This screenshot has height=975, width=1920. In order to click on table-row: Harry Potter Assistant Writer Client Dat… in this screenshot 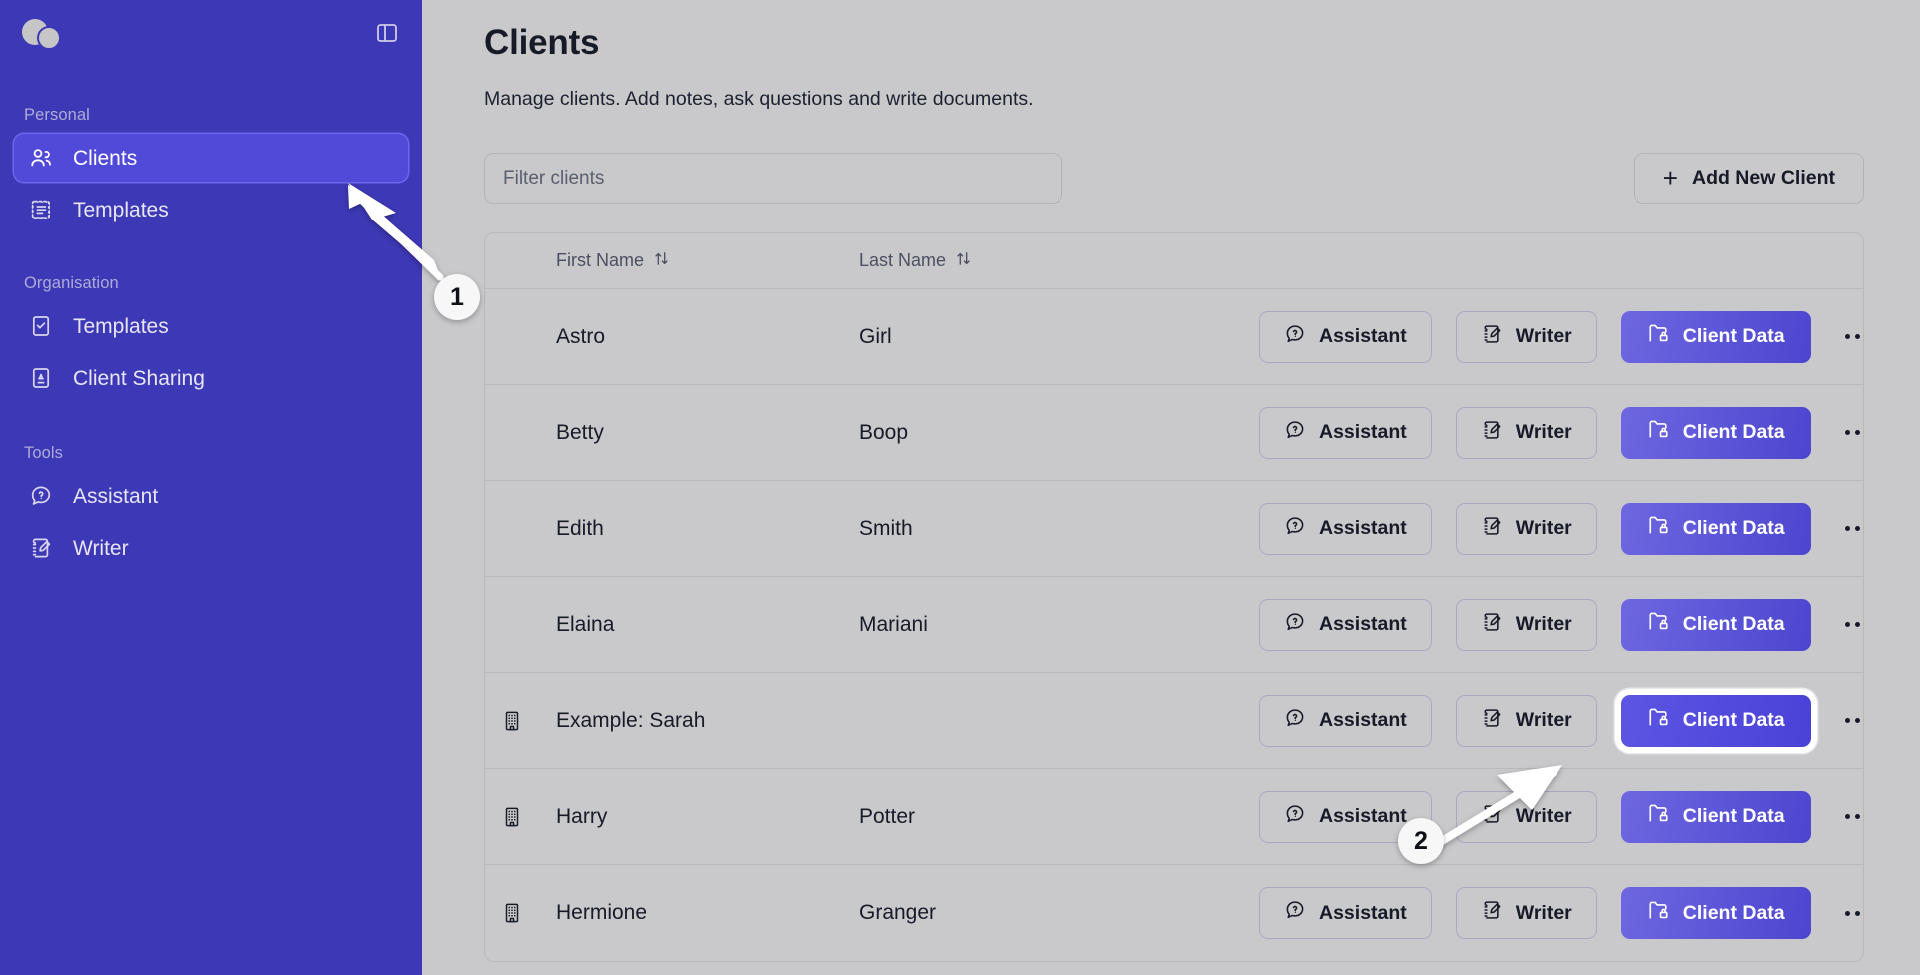, I will do `click(1174, 817)`.